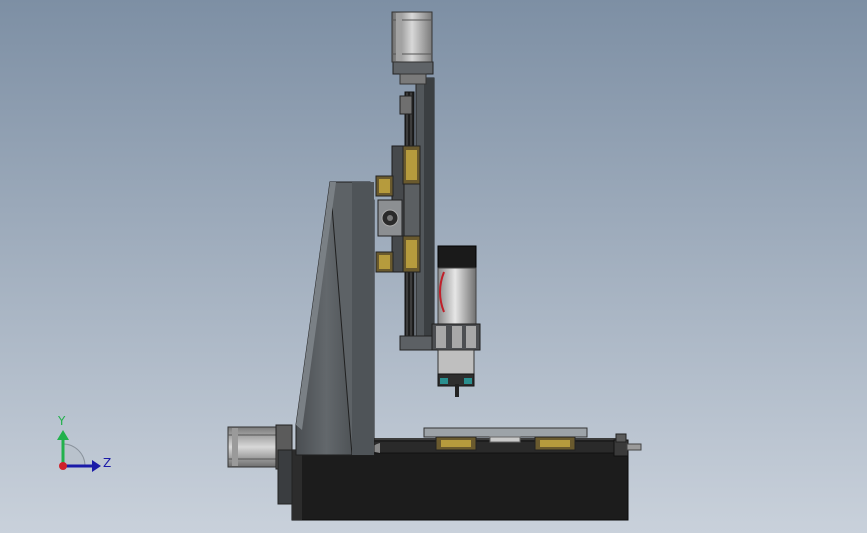  Describe the element at coordinates (62, 421) in the screenshot. I see `triad-y-label: Y` at that location.